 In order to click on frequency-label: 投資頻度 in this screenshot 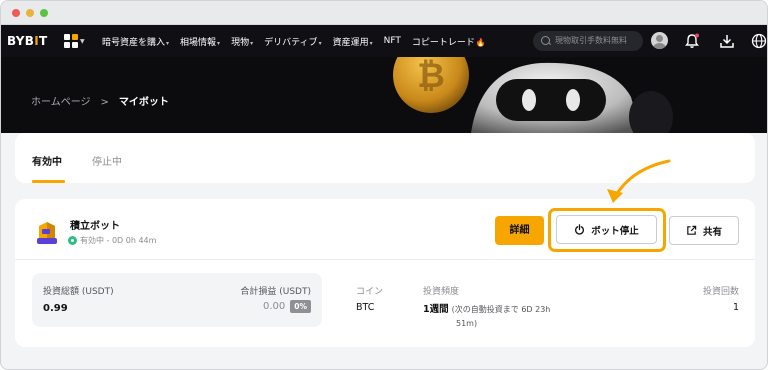, I will do `click(441, 292)`.